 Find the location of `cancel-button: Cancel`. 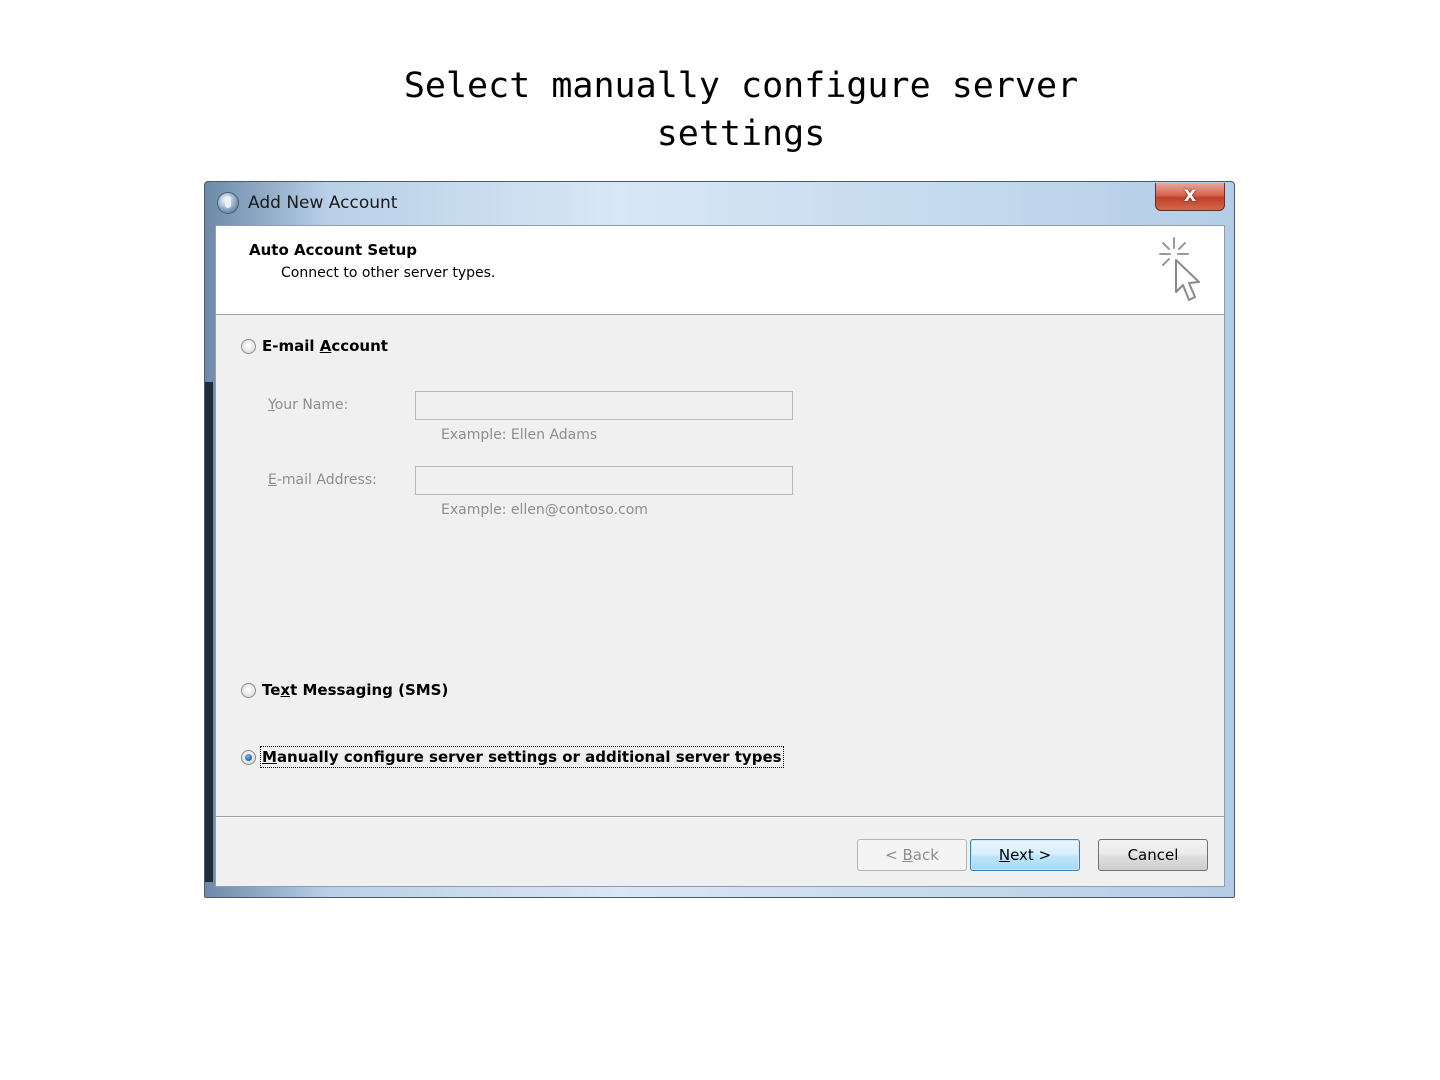

cancel-button: Cancel is located at coordinates (1153, 855).